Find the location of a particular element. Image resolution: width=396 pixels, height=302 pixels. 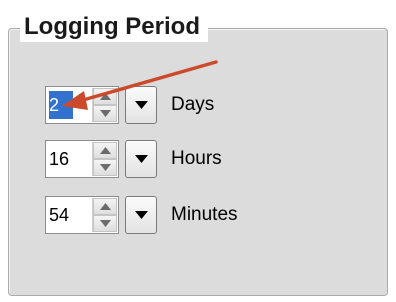

days-label: Days is located at coordinates (193, 104).